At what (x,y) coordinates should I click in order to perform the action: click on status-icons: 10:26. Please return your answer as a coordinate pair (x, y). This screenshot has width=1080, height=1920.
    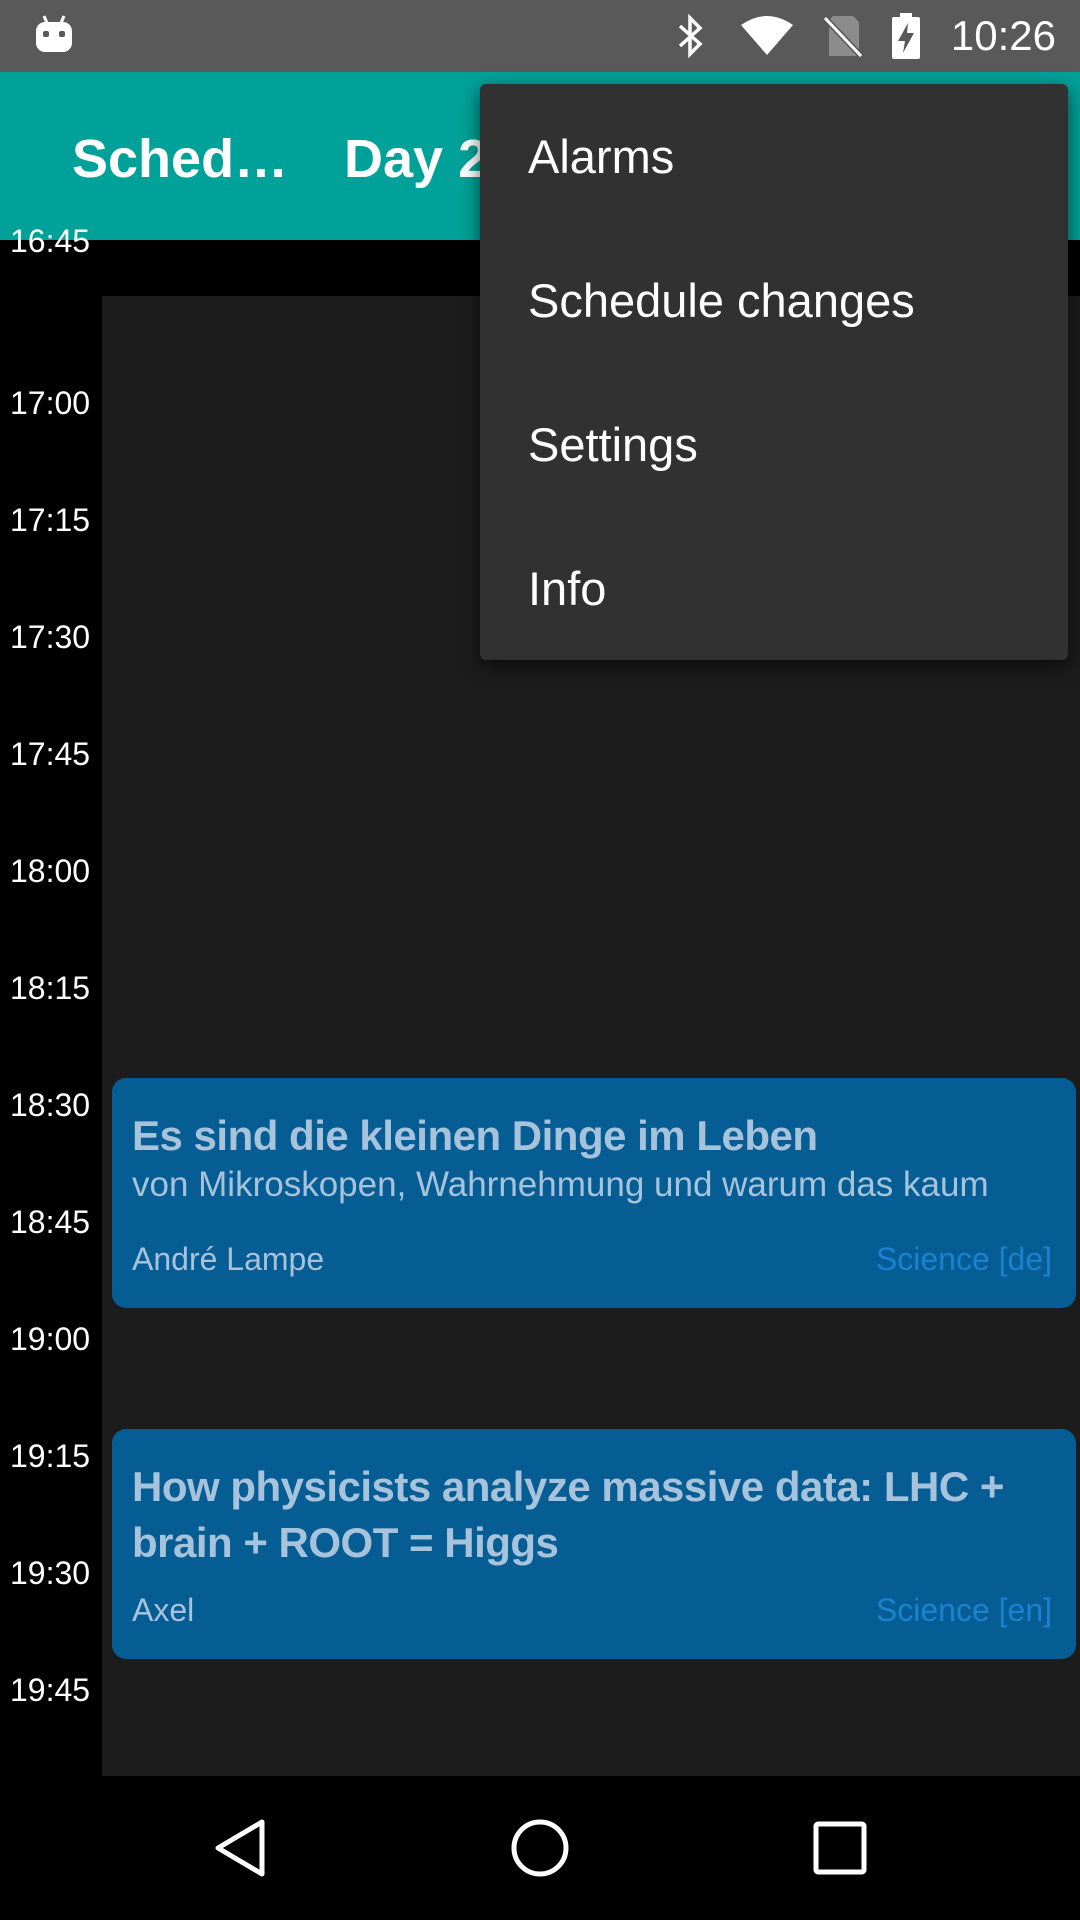
    Looking at the image, I should click on (862, 36).